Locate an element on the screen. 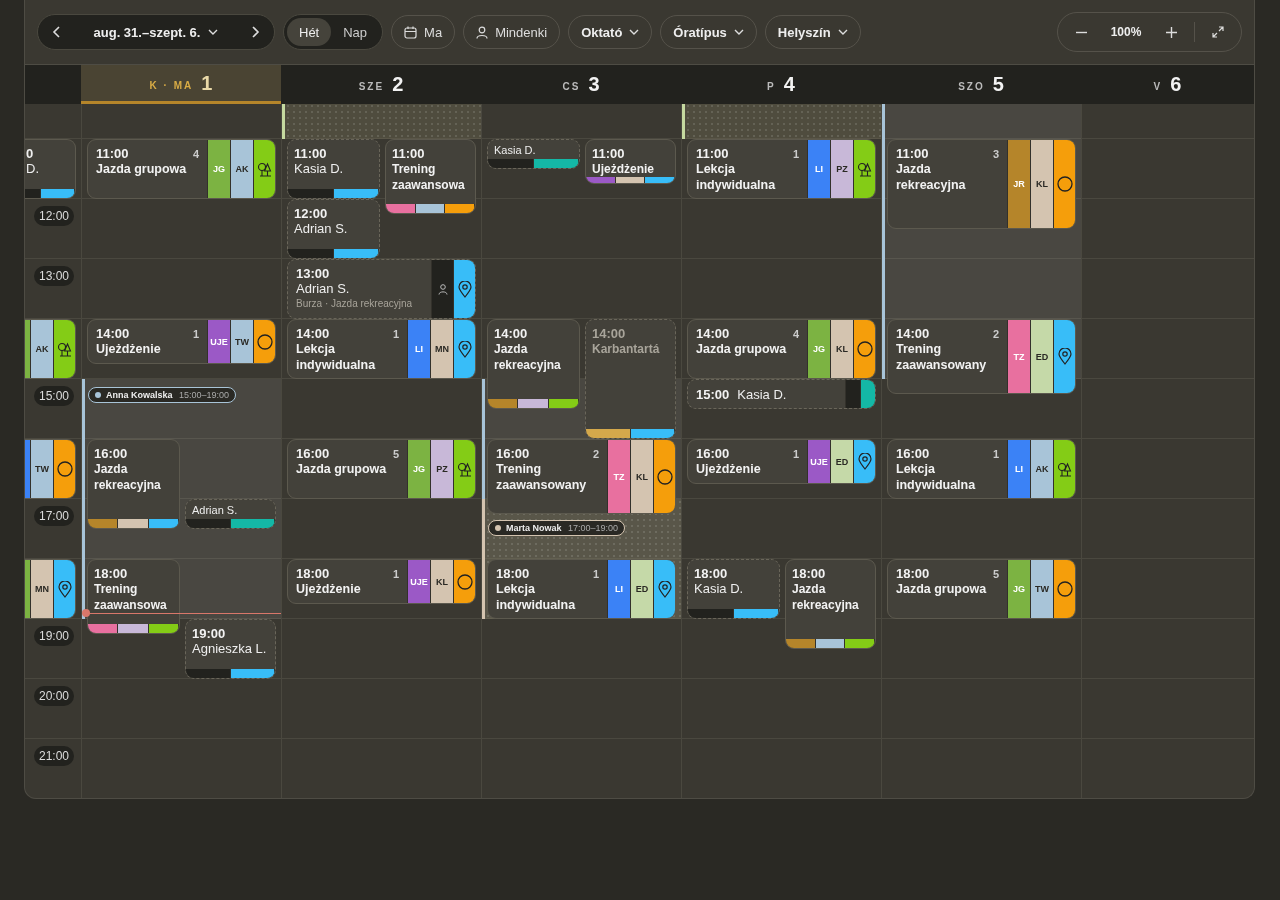 The image size is (1280, 900). event-card: 14:00 1 Ujeżdżenie UJE TW is located at coordinates (181, 341).